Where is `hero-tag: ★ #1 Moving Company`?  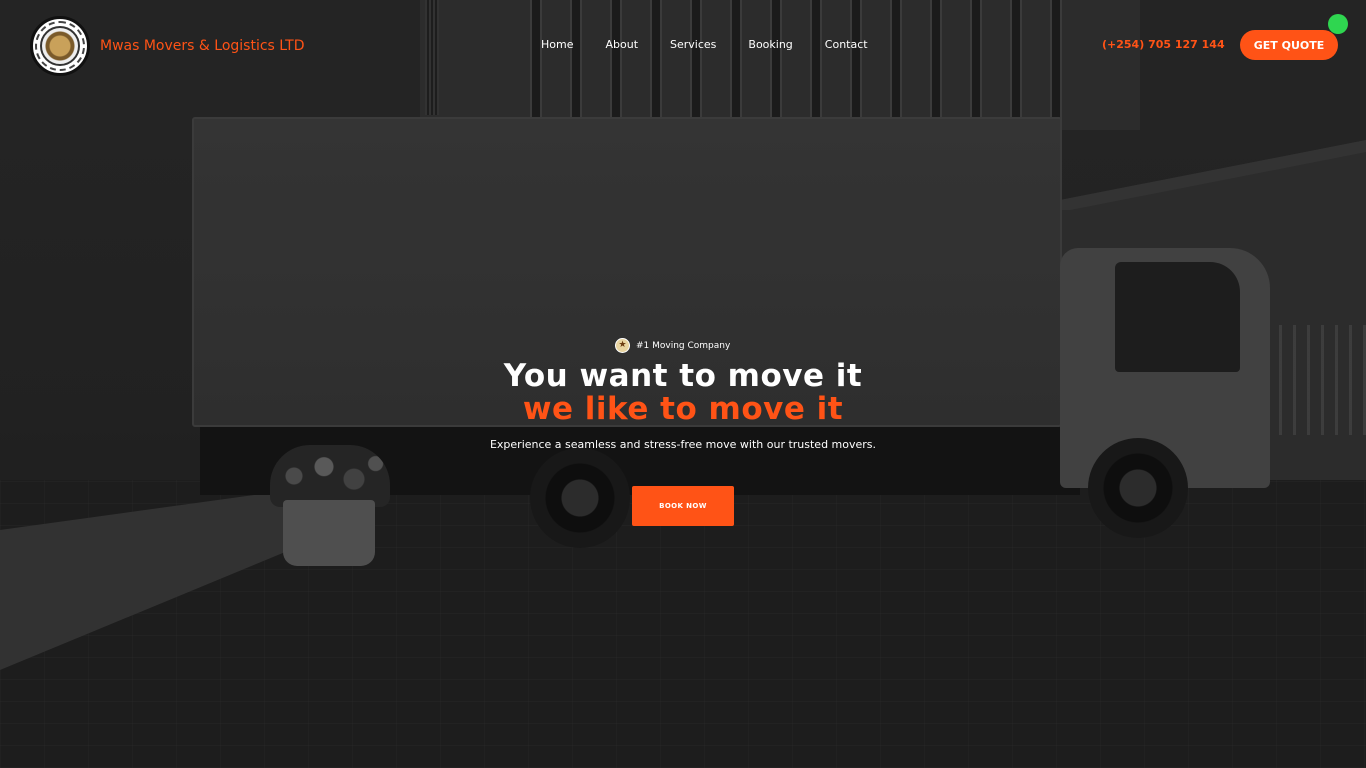
hero-tag: ★ #1 Moving Company is located at coordinates (672, 345).